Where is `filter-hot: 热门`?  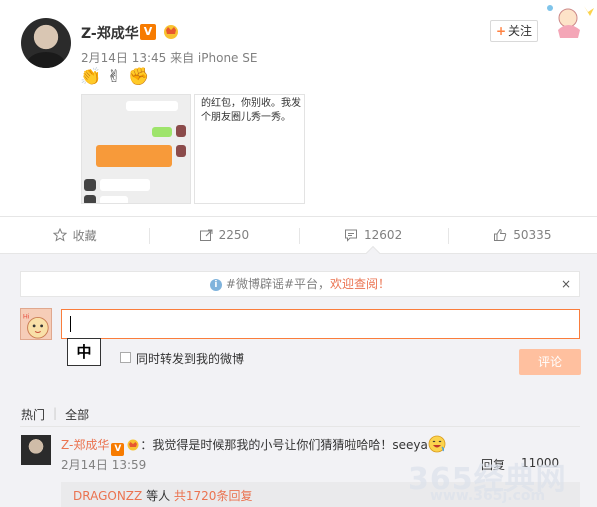 filter-hot: 热门 is located at coordinates (33, 414).